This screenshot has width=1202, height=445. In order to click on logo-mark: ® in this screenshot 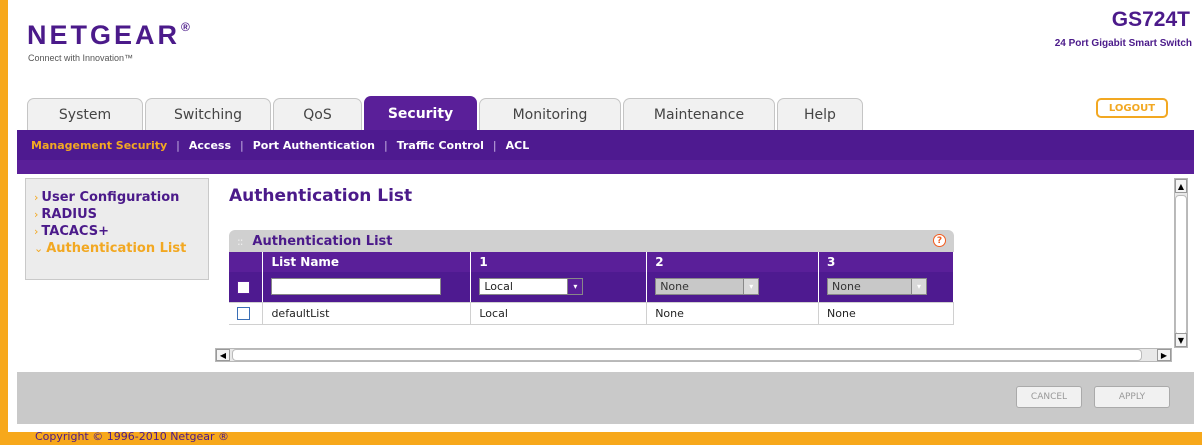, I will do `click(185, 27)`.